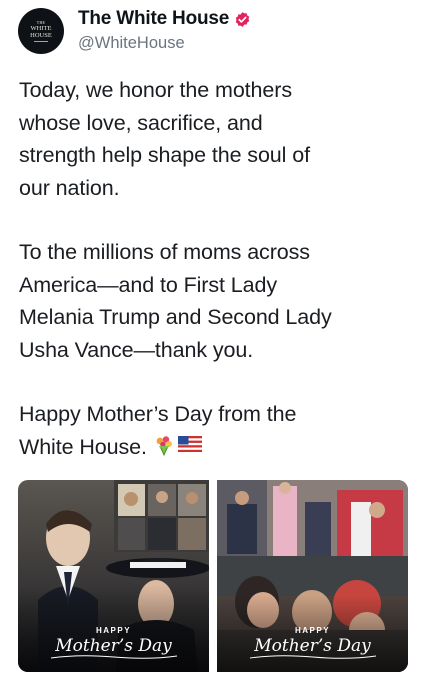 The image size is (422, 680). Describe the element at coordinates (189, 443) in the screenshot. I see `us-flag-icon` at that location.